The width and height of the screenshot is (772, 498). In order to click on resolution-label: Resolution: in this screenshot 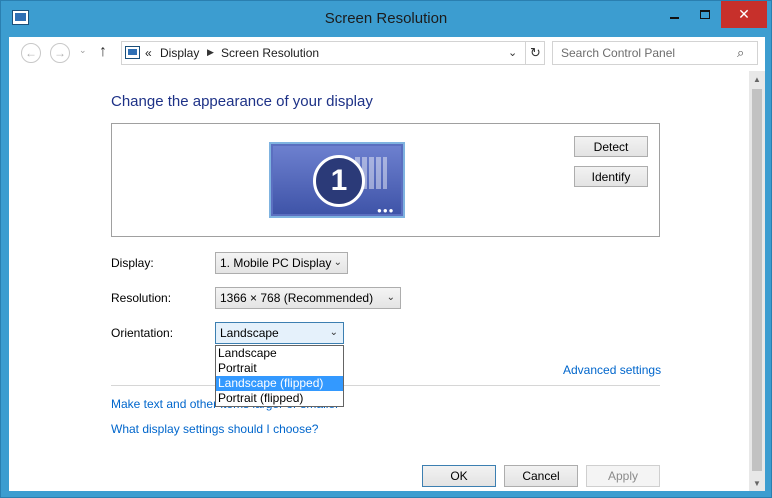, I will do `click(141, 298)`.